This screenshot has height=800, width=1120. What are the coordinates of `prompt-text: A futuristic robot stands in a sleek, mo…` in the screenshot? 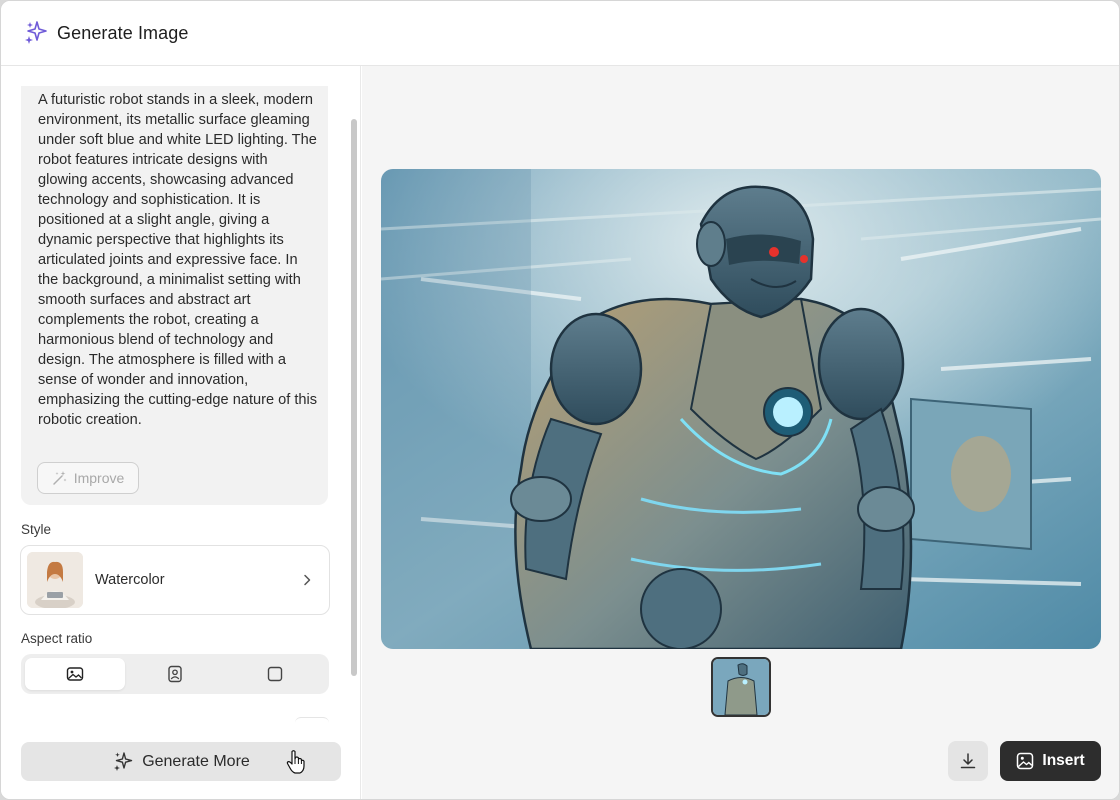 It's located at (178, 260).